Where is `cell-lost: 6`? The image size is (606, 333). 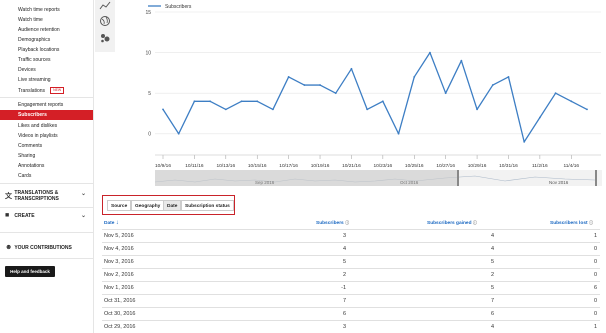
cell-lost: 6 is located at coordinates (595, 288).